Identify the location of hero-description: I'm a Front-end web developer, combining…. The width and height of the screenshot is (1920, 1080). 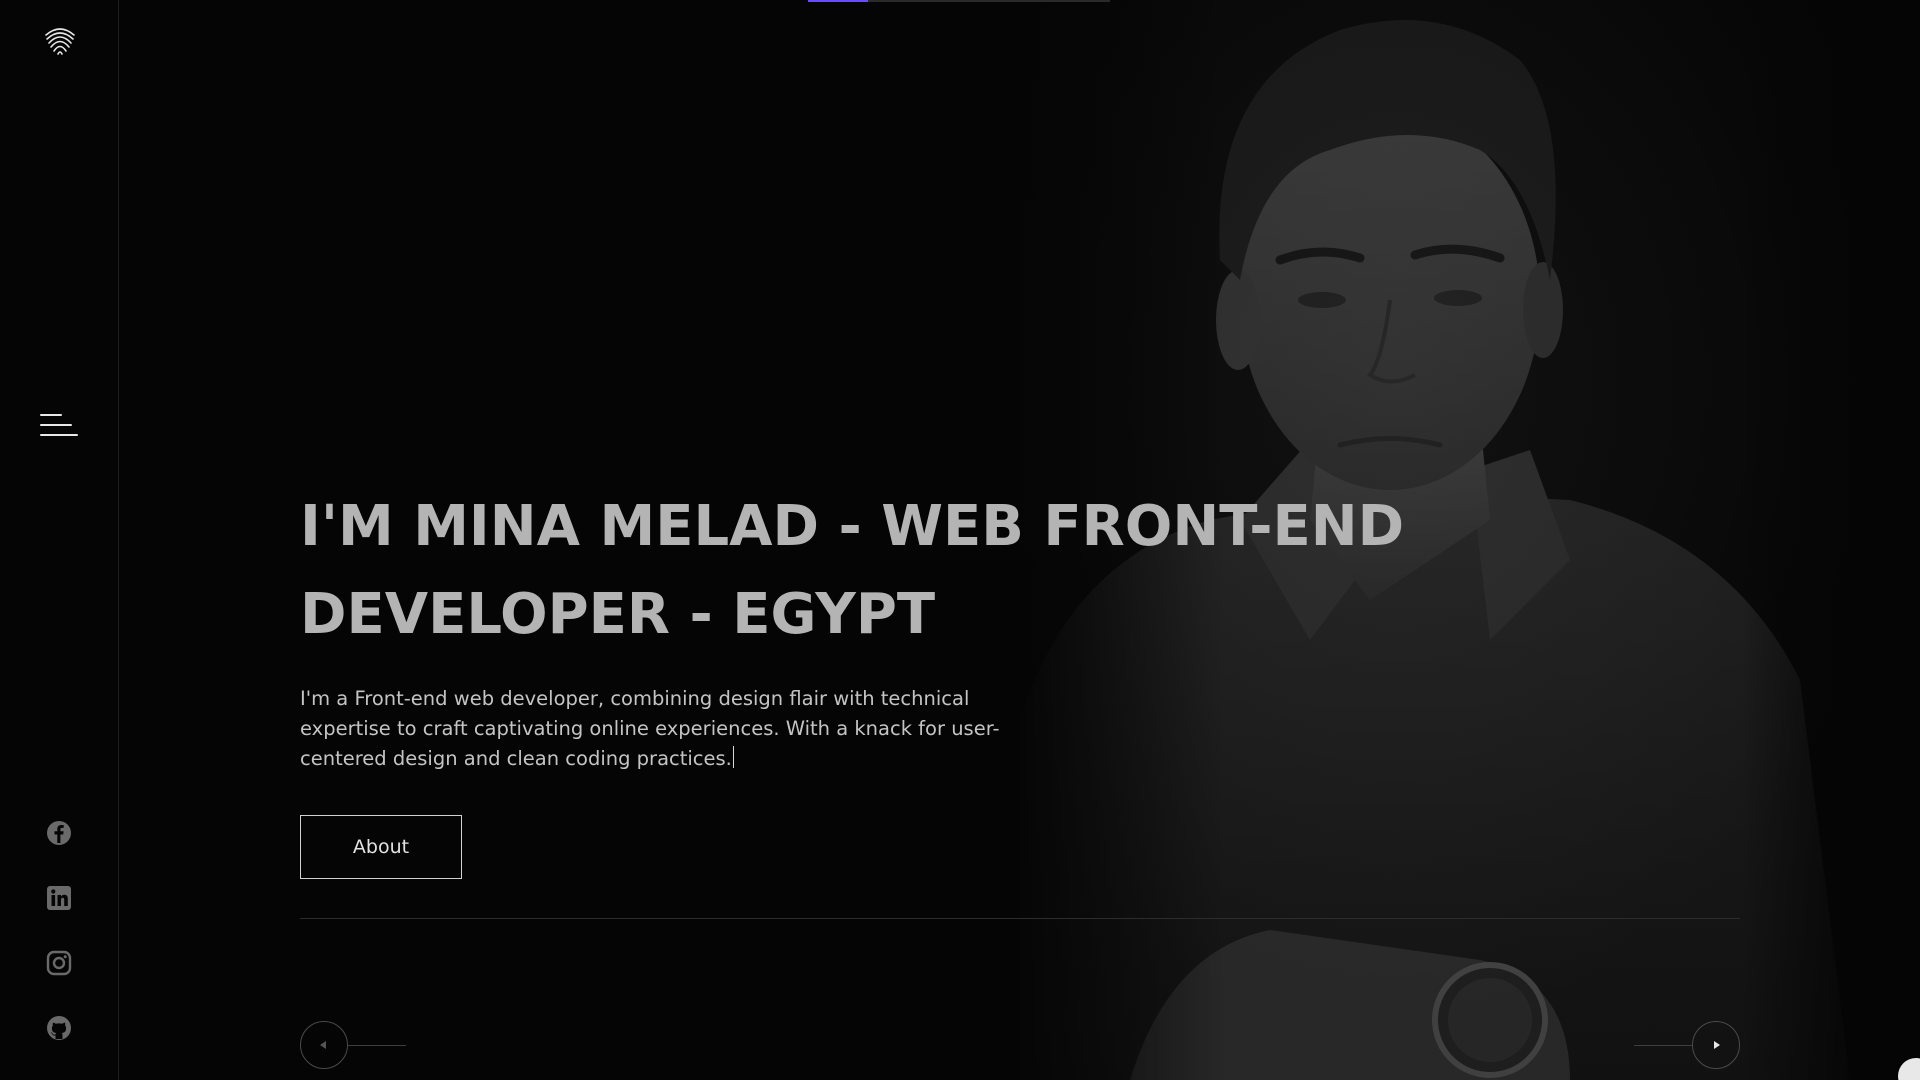
(650, 728).